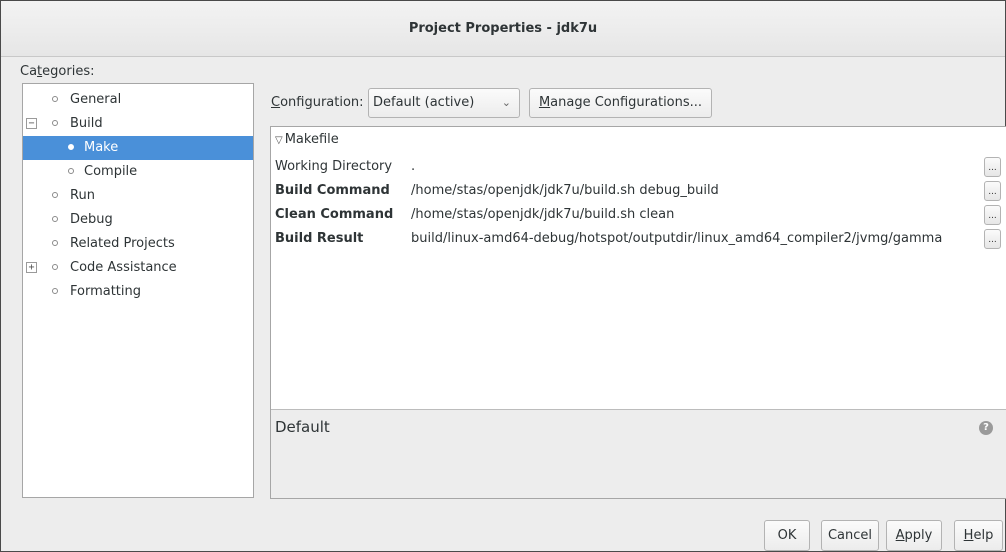 The height and width of the screenshot is (552, 1006). I want to click on categories-label: Categories:, so click(57, 71).